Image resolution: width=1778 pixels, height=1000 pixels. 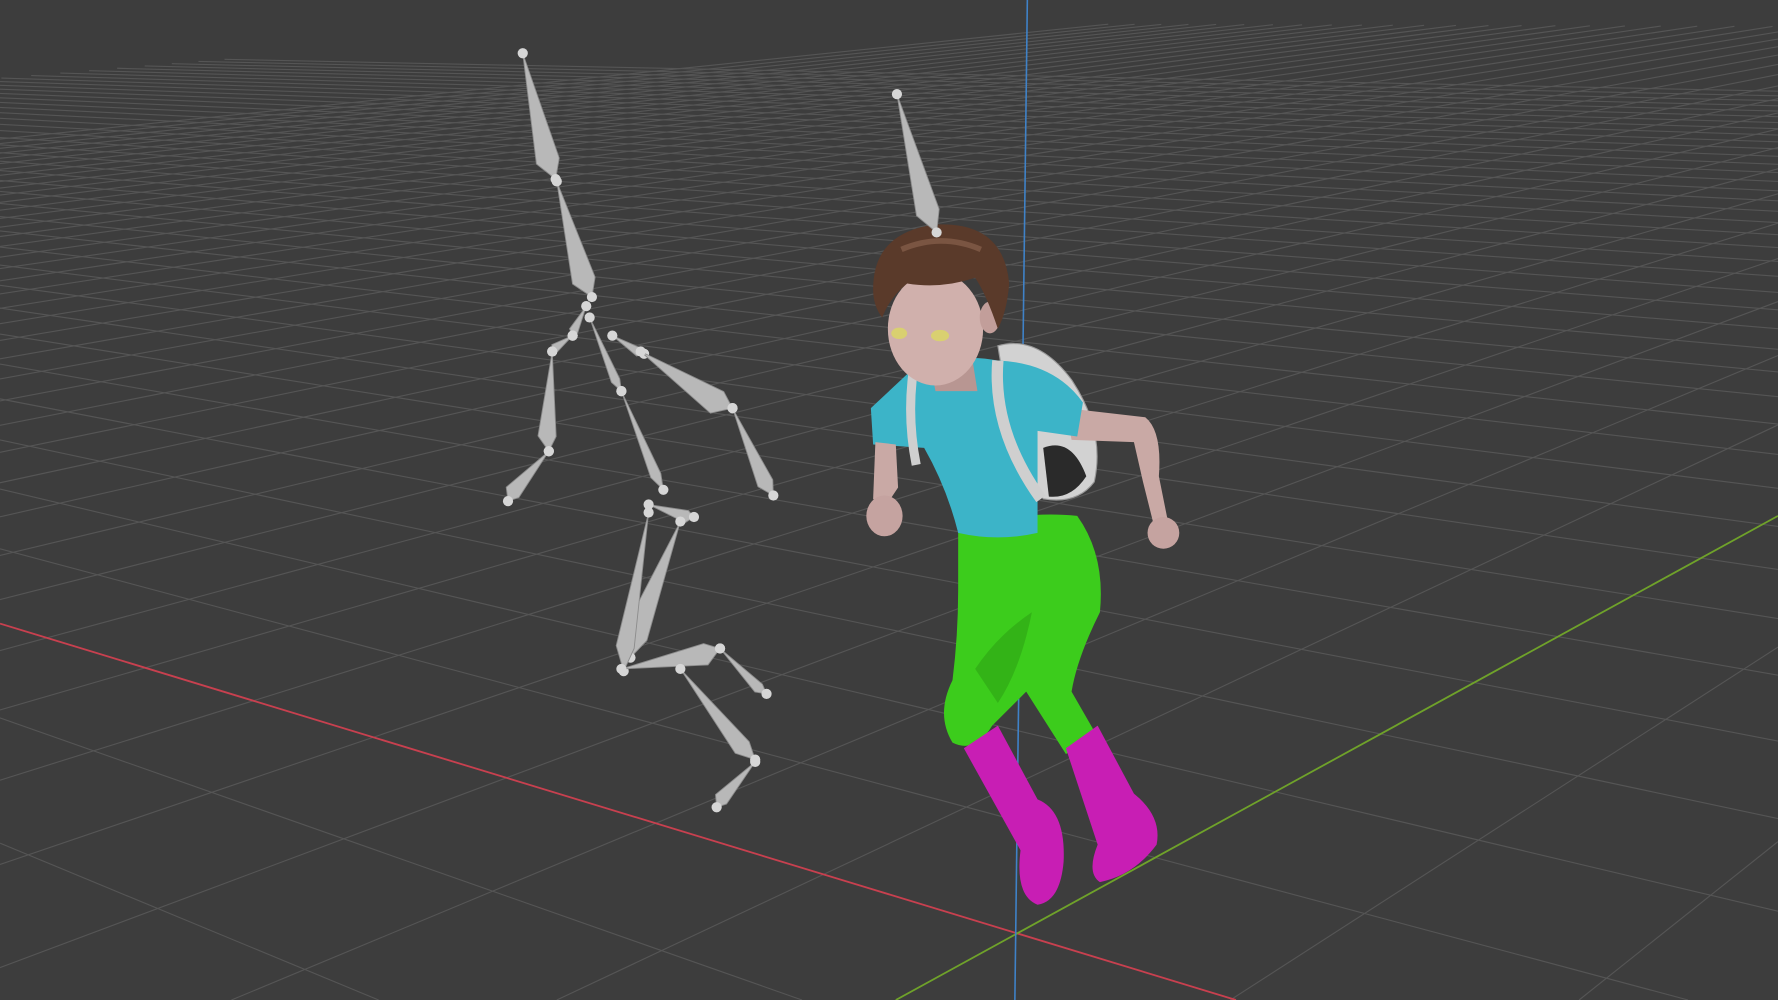 What do you see at coordinates (1013, 815) in the screenshot?
I see `left-boot` at bounding box center [1013, 815].